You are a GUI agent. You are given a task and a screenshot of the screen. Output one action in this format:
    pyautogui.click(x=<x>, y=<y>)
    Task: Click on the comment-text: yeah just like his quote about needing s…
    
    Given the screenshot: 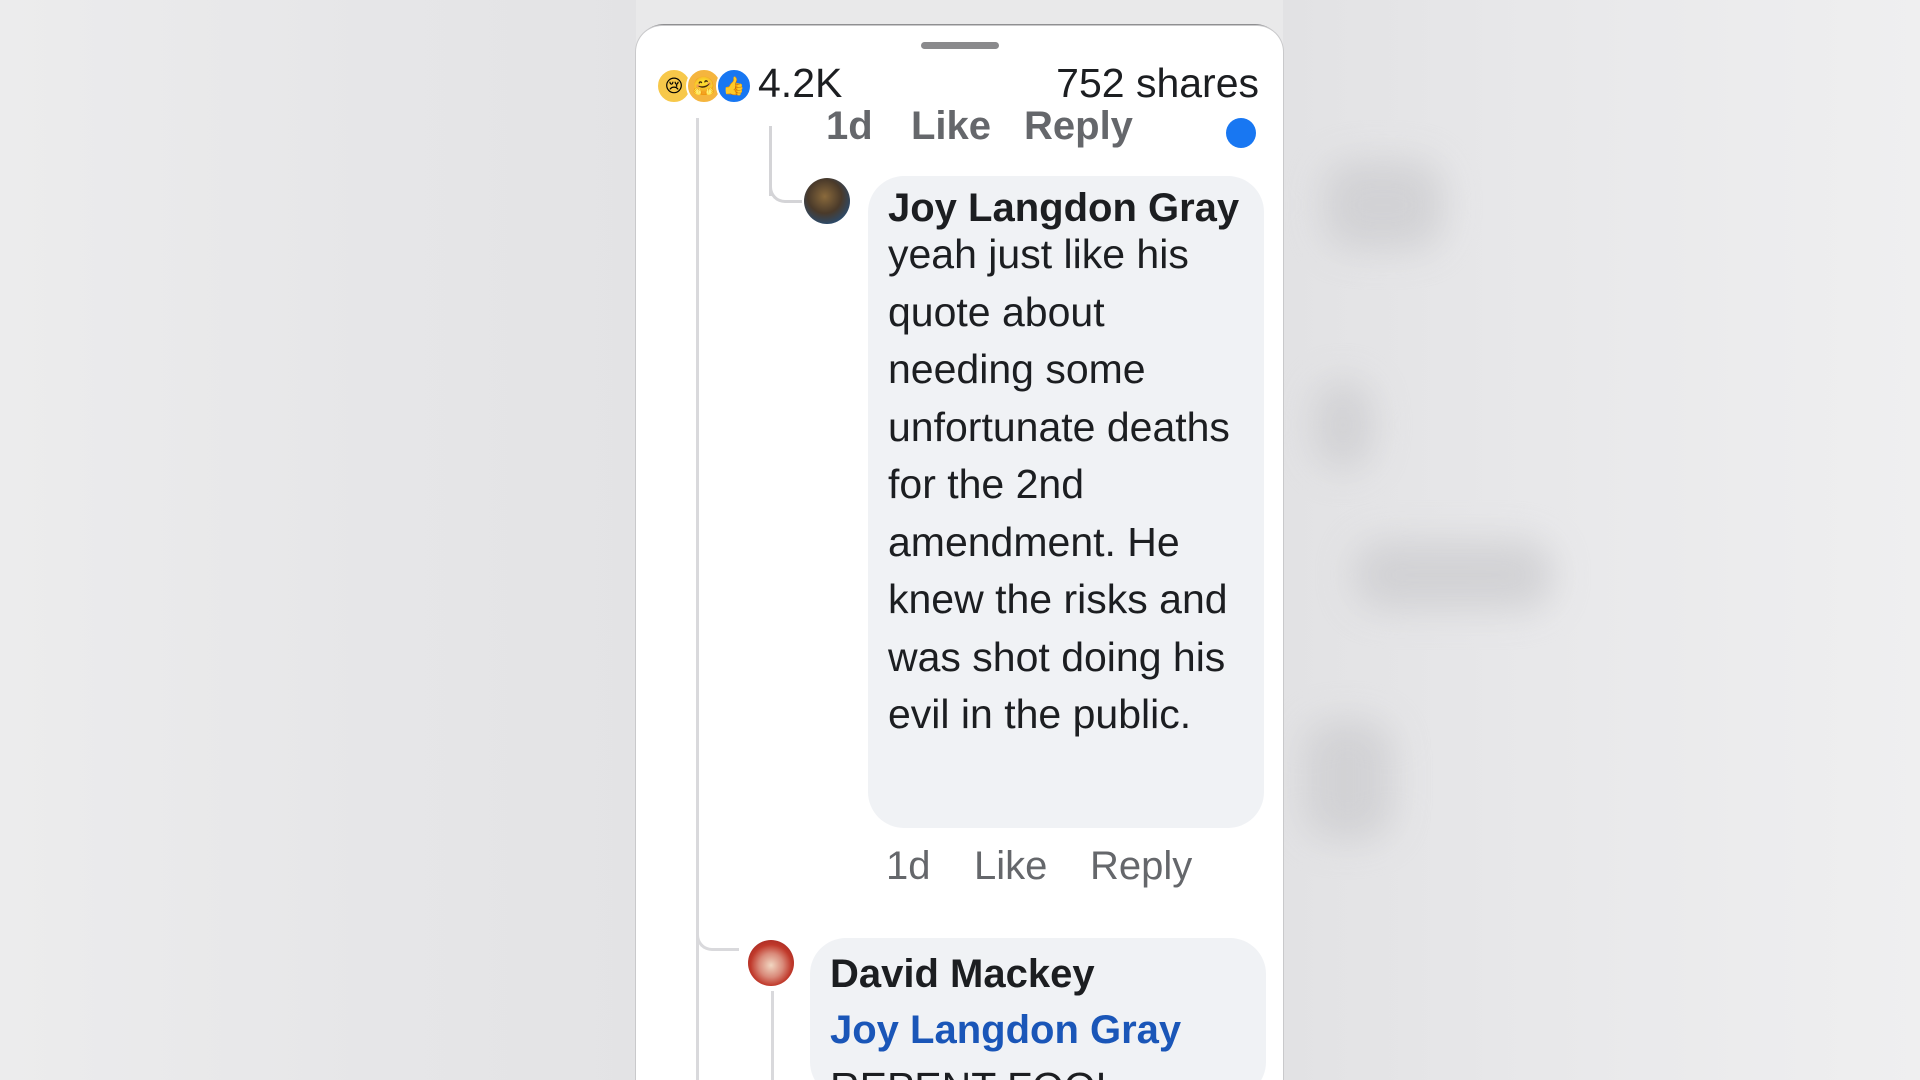 What is the action you would take?
    pyautogui.click(x=1059, y=484)
    